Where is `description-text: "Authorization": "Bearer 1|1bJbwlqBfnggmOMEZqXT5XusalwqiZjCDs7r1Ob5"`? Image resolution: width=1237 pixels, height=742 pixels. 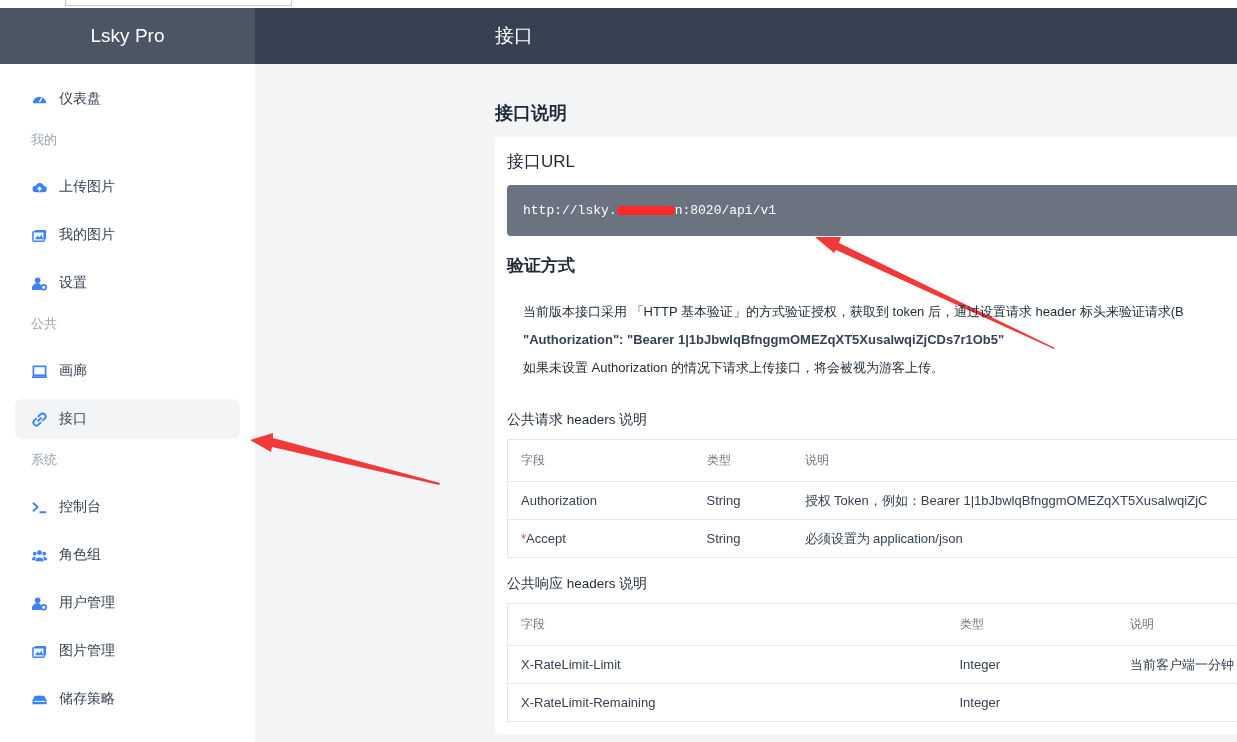
description-text: "Authorization": "Bearer 1|1bJbwlqBfnggmOMEZqXT5XusalwqiZjCDs7r1Ob5" is located at coordinates (764, 340).